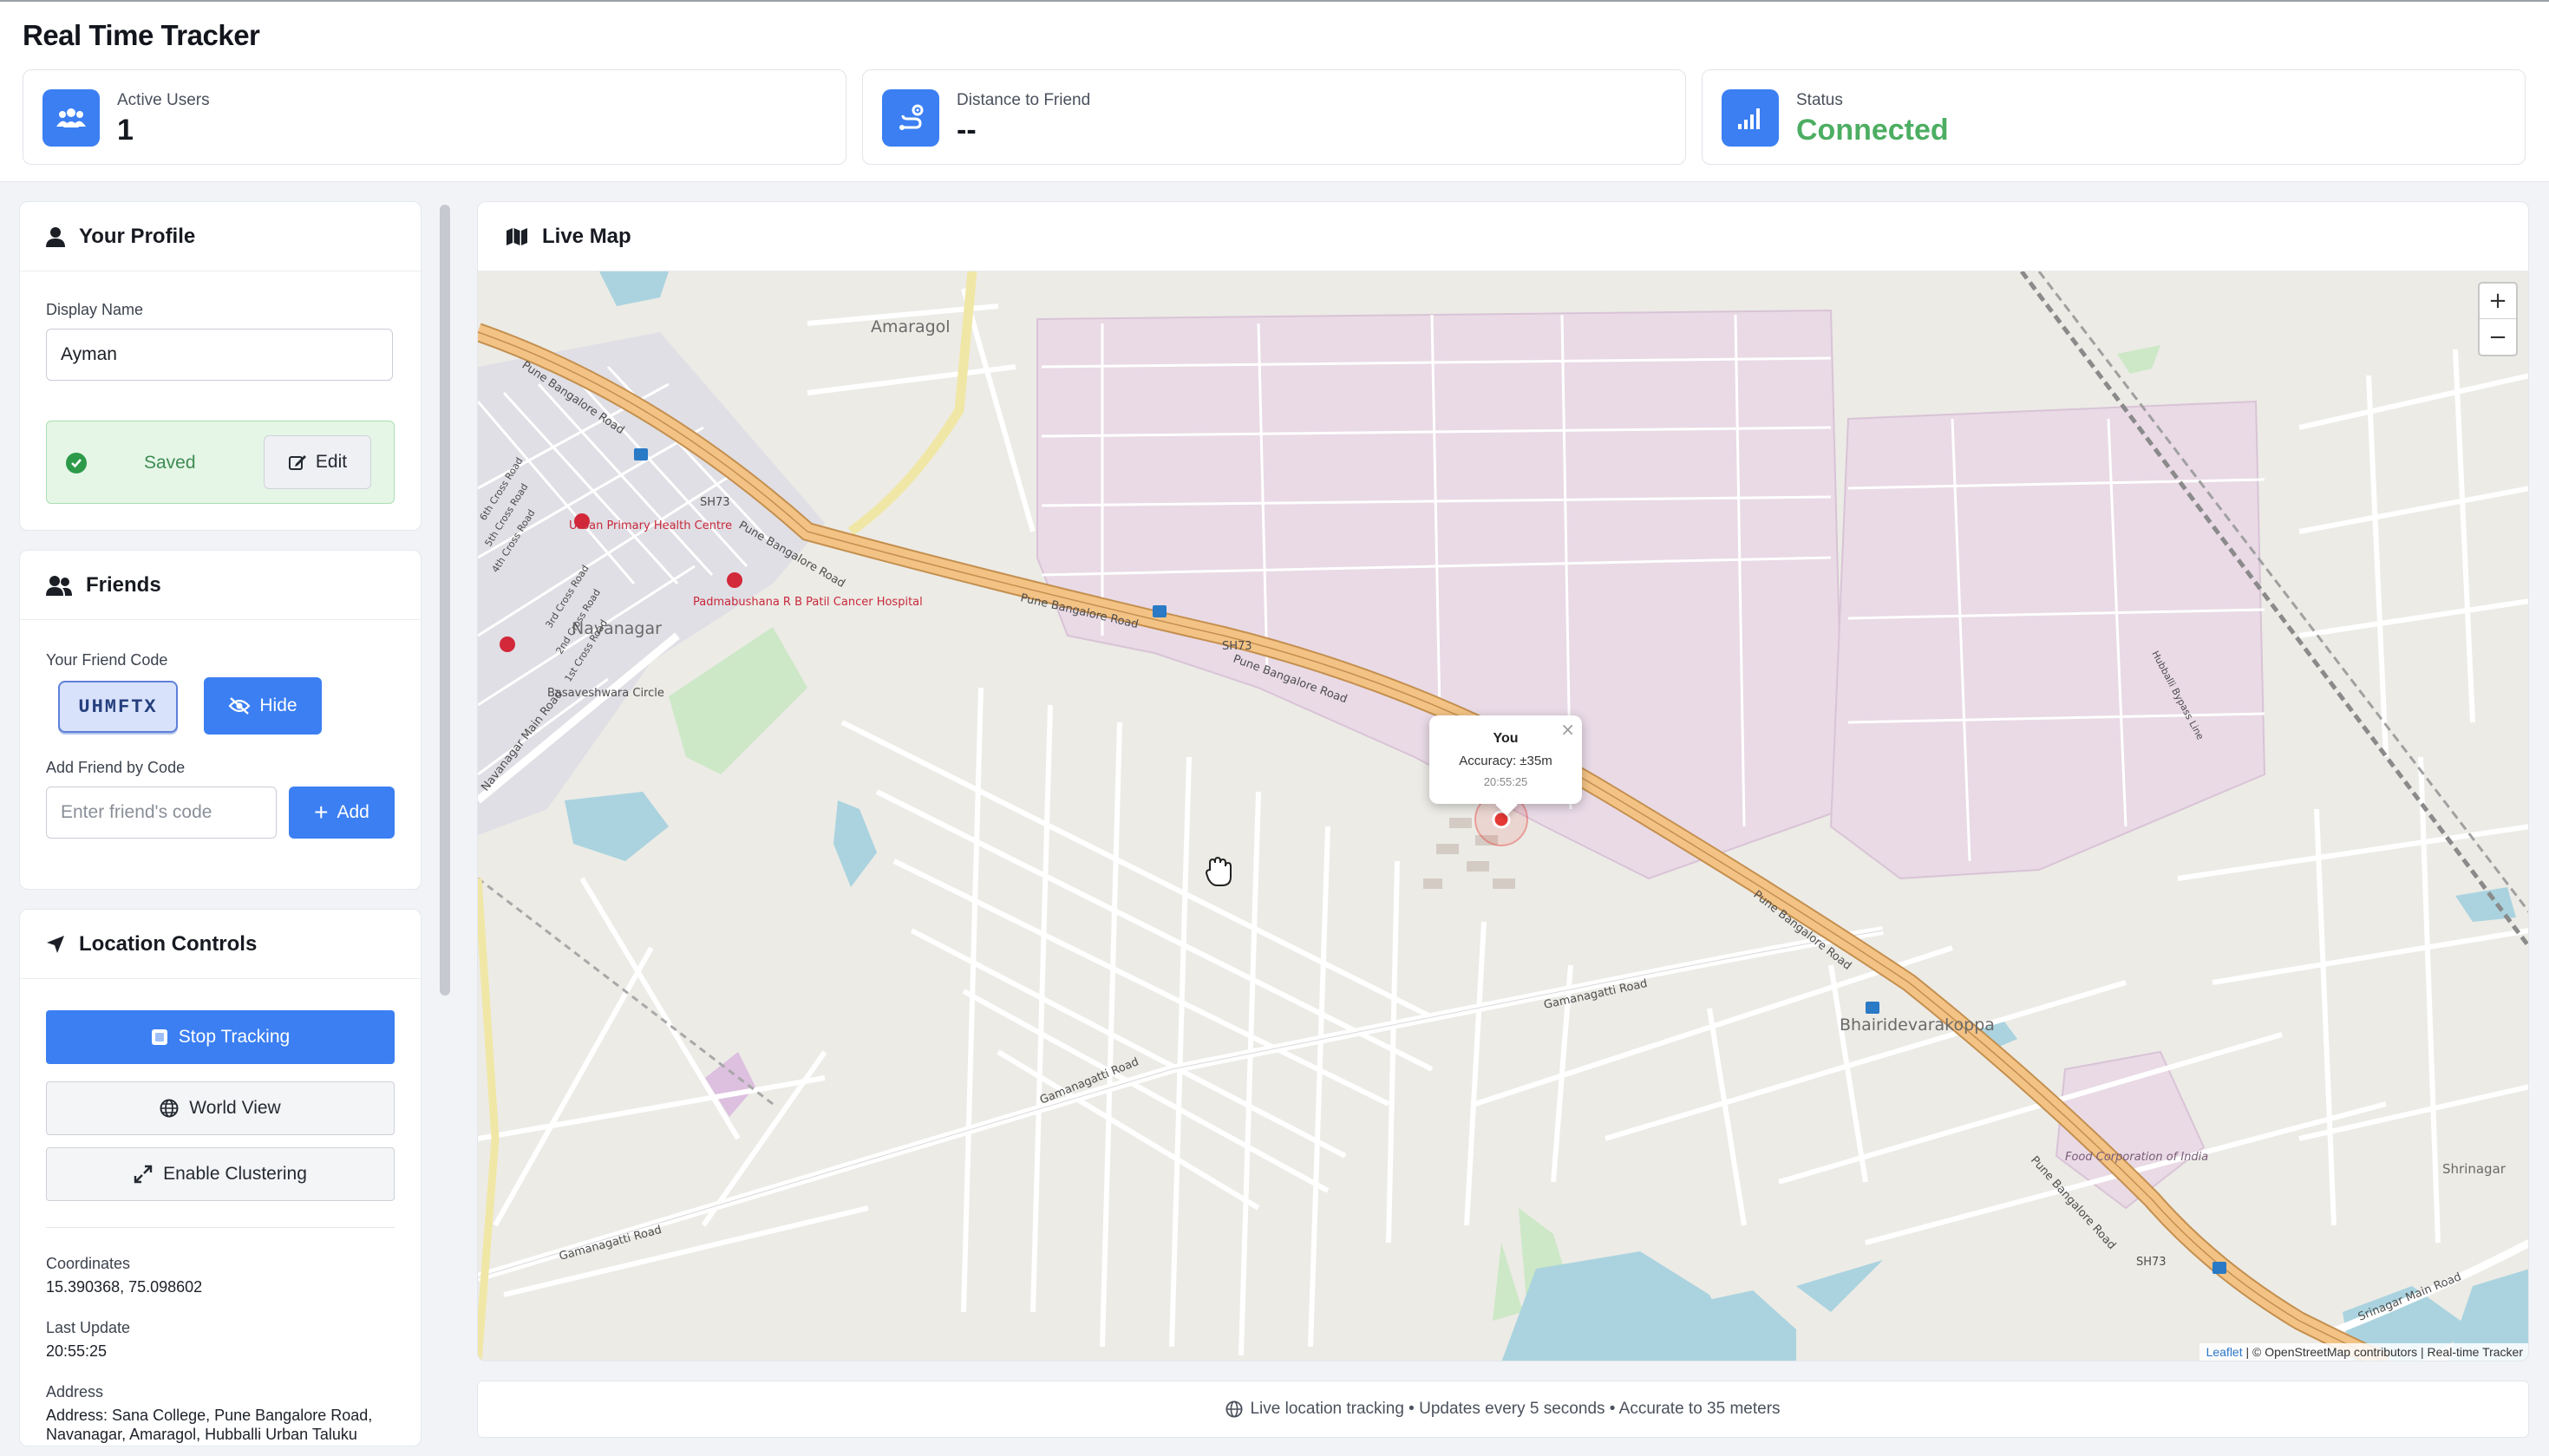 The width and height of the screenshot is (2549, 1456). Describe the element at coordinates (159, 1037) in the screenshot. I see `stop-icon` at that location.